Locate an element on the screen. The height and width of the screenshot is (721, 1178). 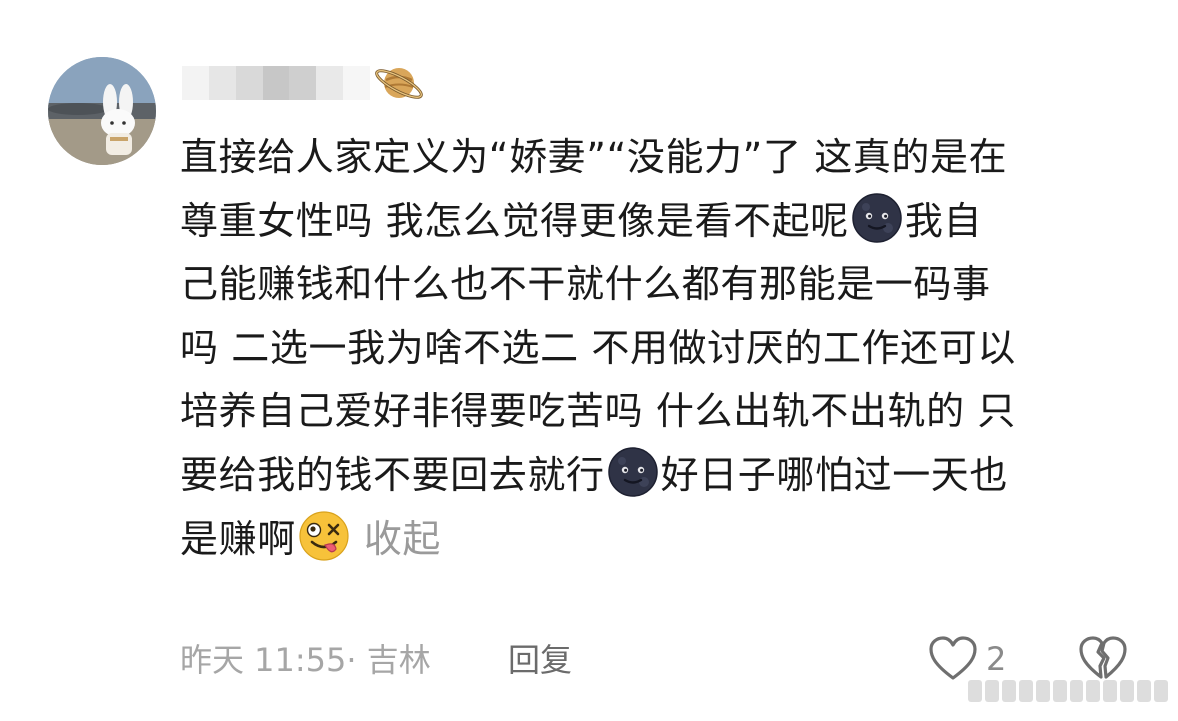
comment-line: 尊重女性吗 我怎么觉得更像是看不起呢 我自 is located at coordinates (660, 222).